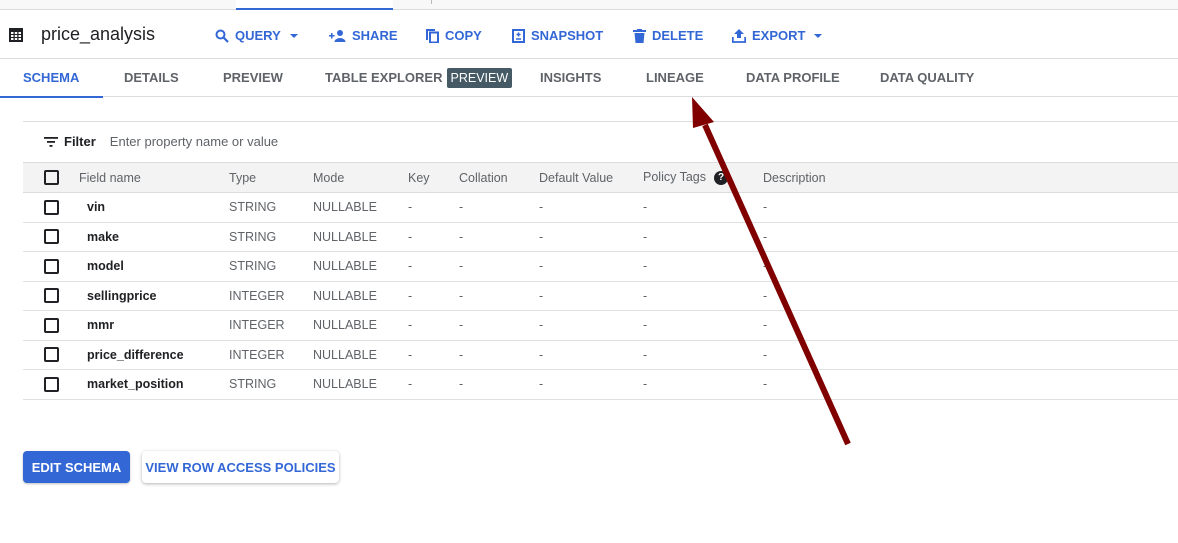  I want to click on table-row: make STRING NULLABLE - - - - -, so click(600, 237).